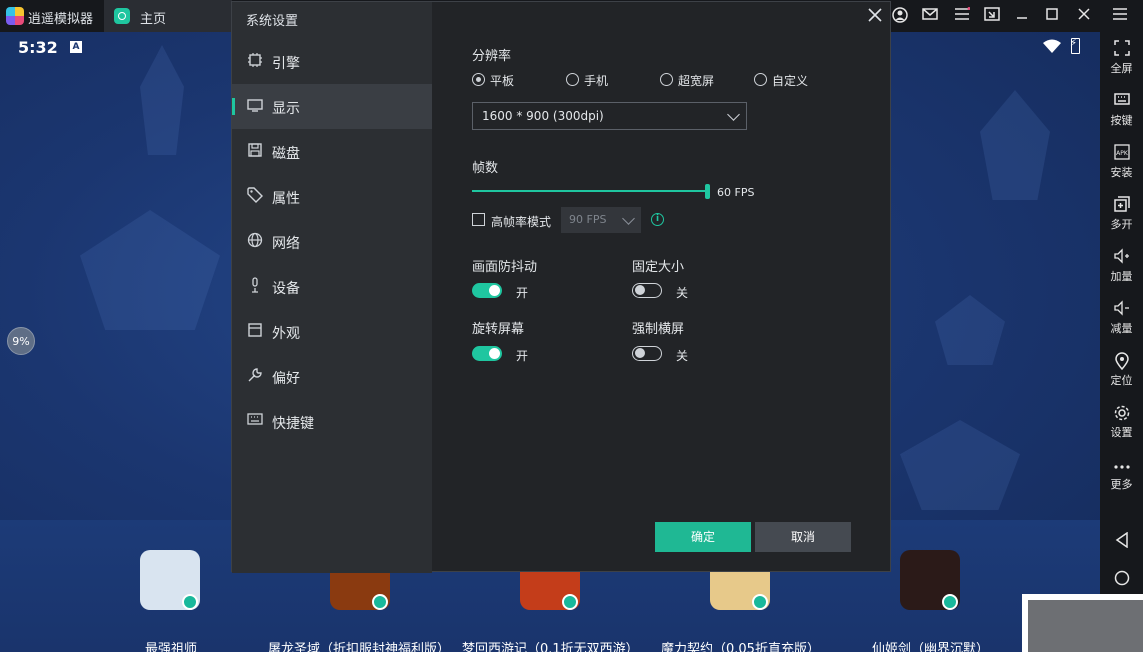 Image resolution: width=1143 pixels, height=652 pixels. I want to click on fixed-size-toggle, so click(647, 290).